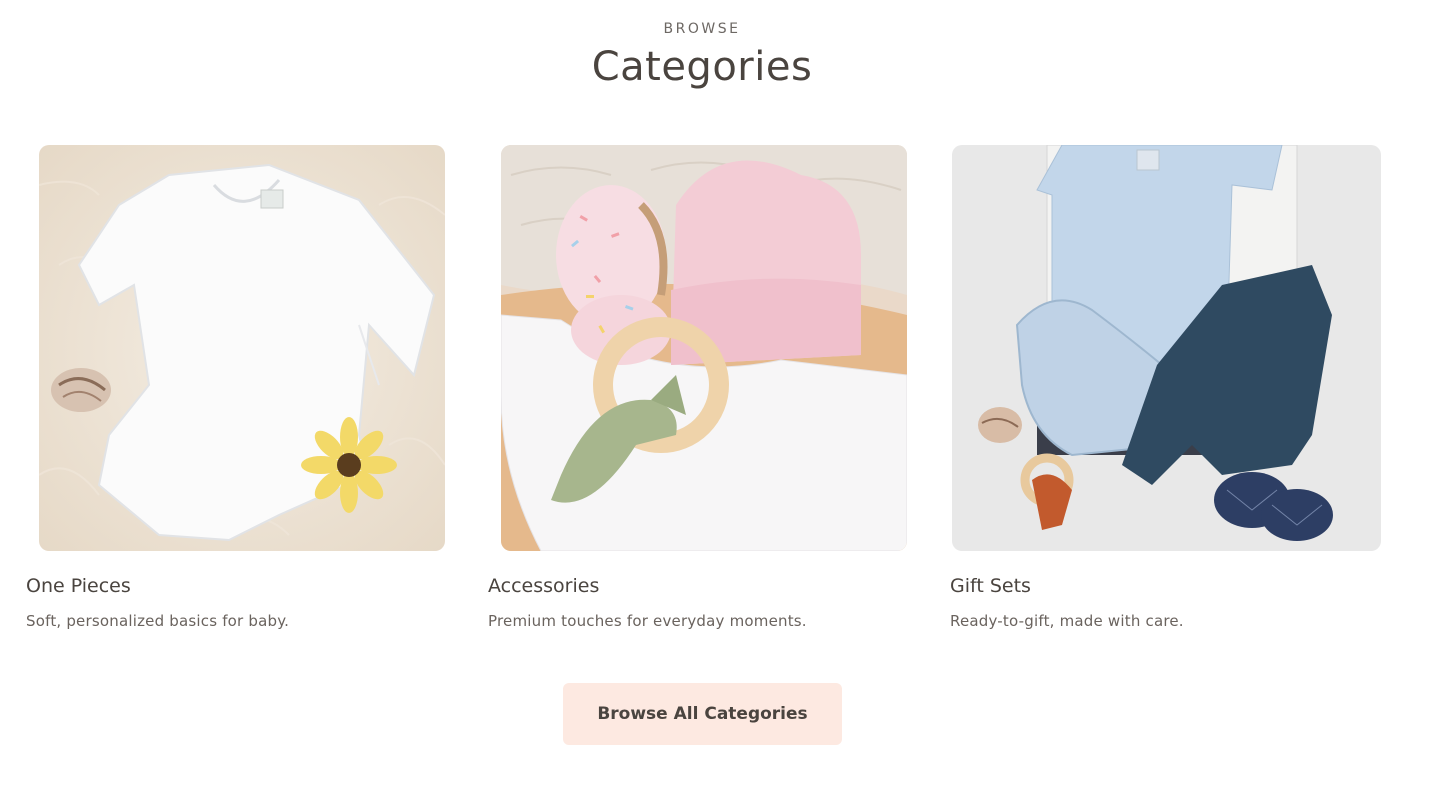  Describe the element at coordinates (158, 621) in the screenshot. I see `category-description: Soft, personalized basics for baby.` at that location.